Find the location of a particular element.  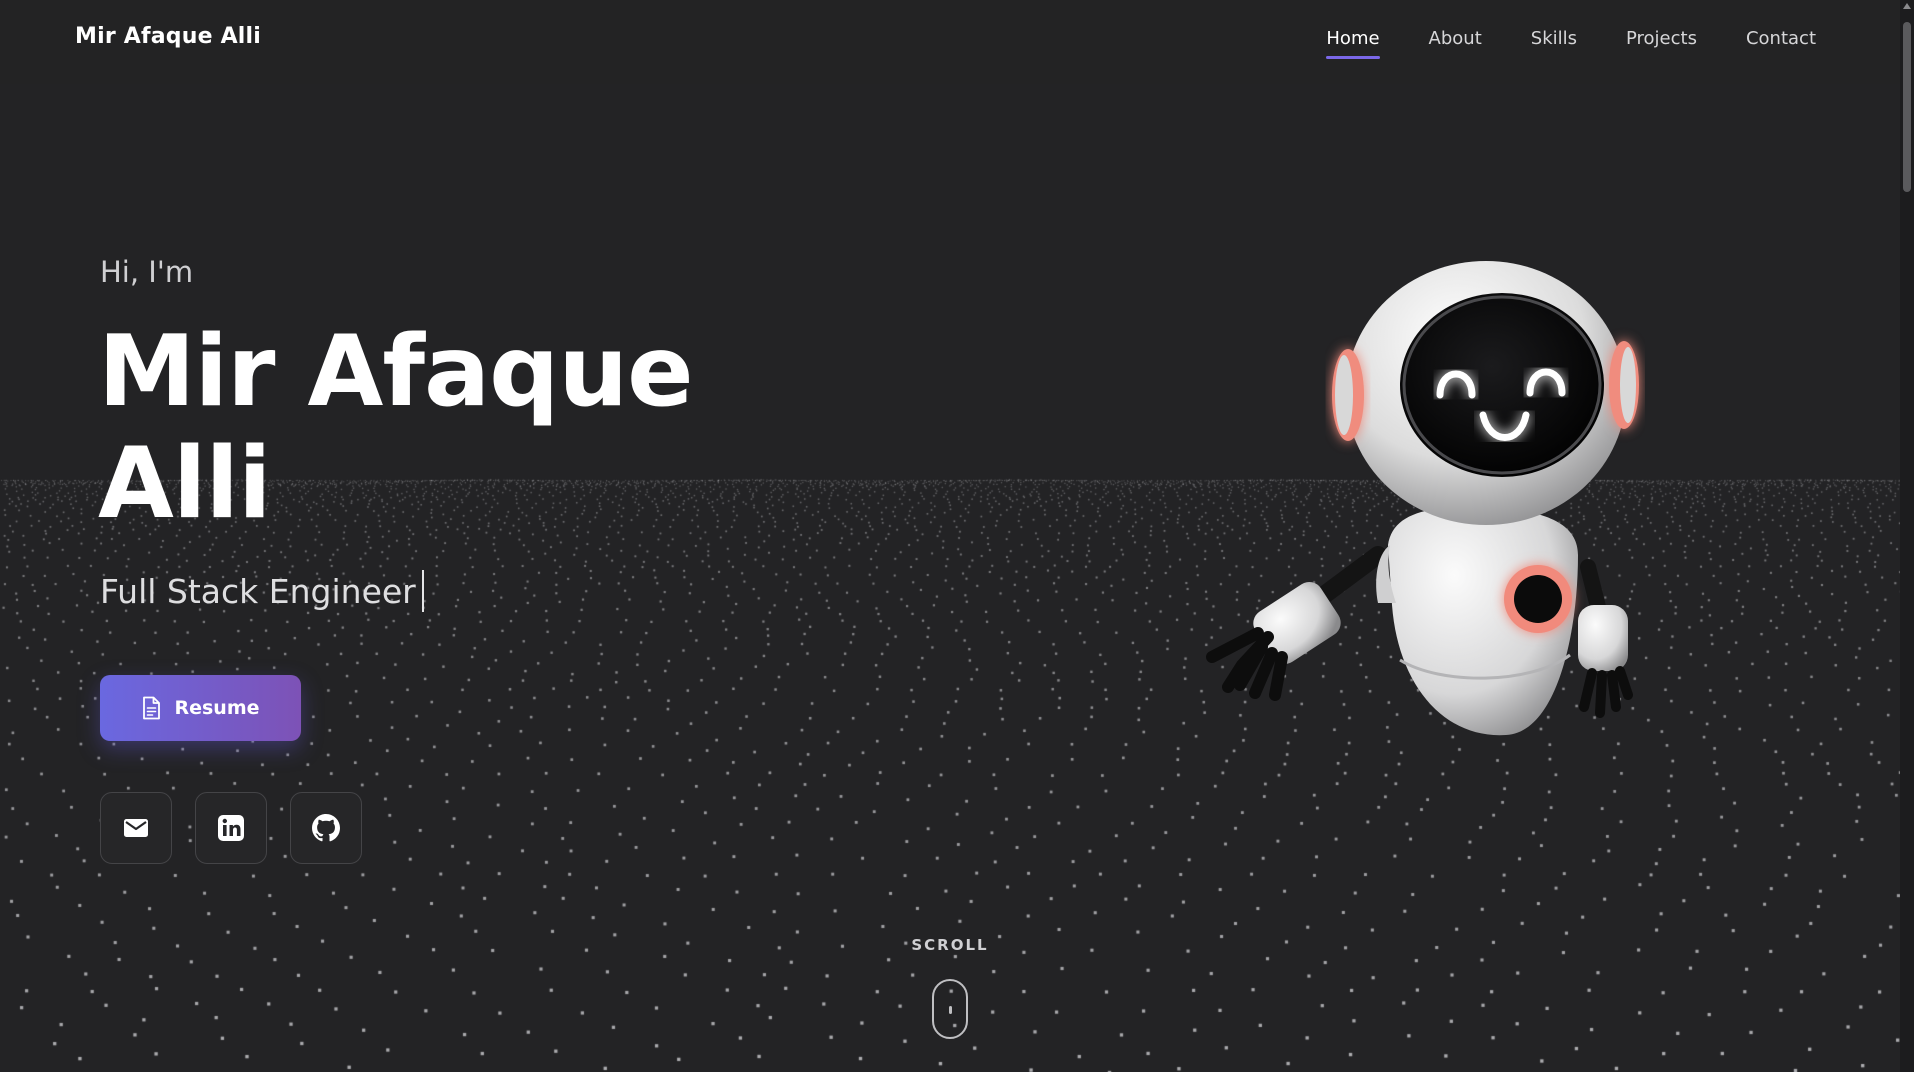

hero-name-line1: Mir Afaque is located at coordinates (396, 372).